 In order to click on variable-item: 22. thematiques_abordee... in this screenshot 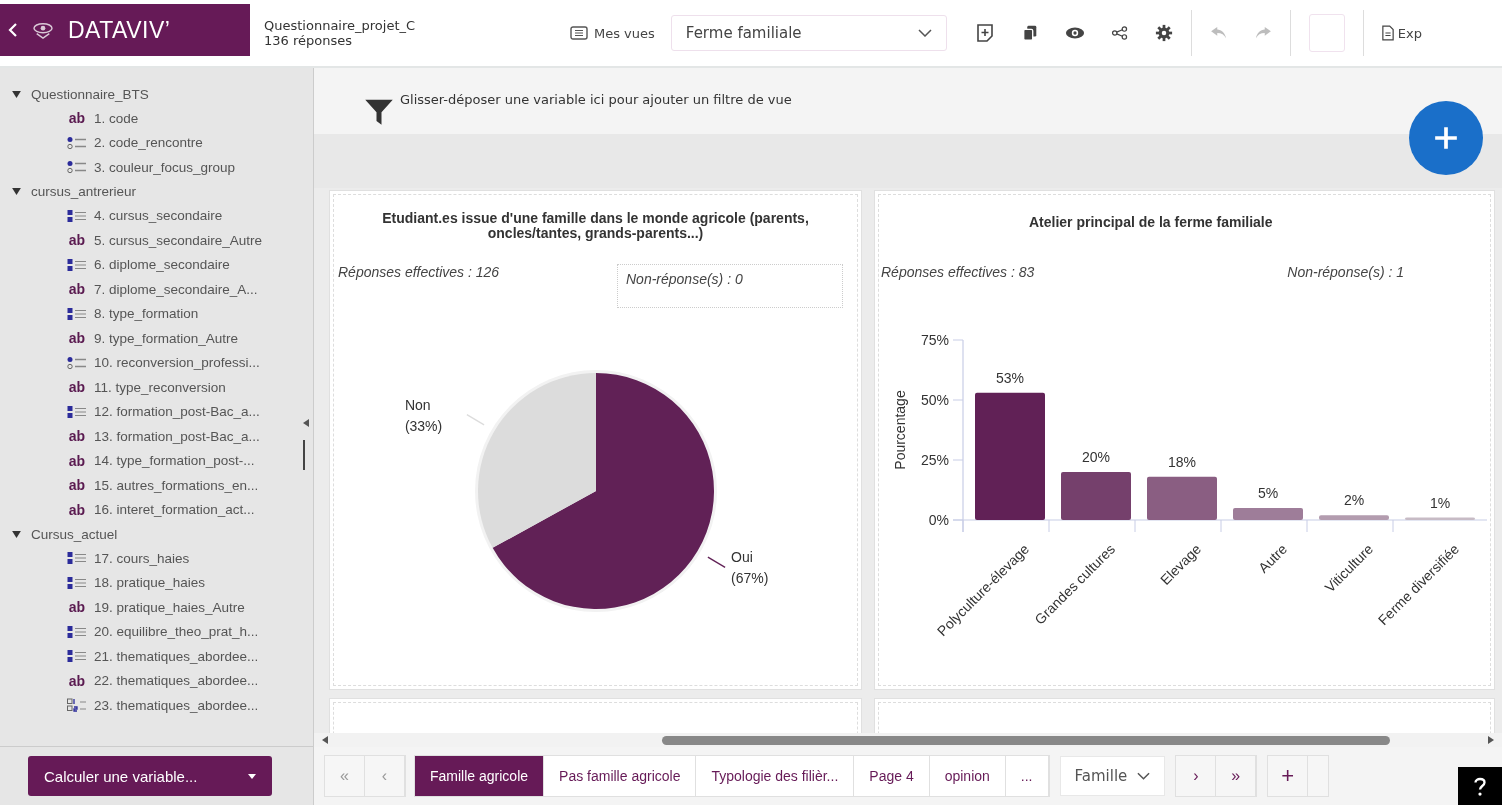, I will do `click(176, 681)`.